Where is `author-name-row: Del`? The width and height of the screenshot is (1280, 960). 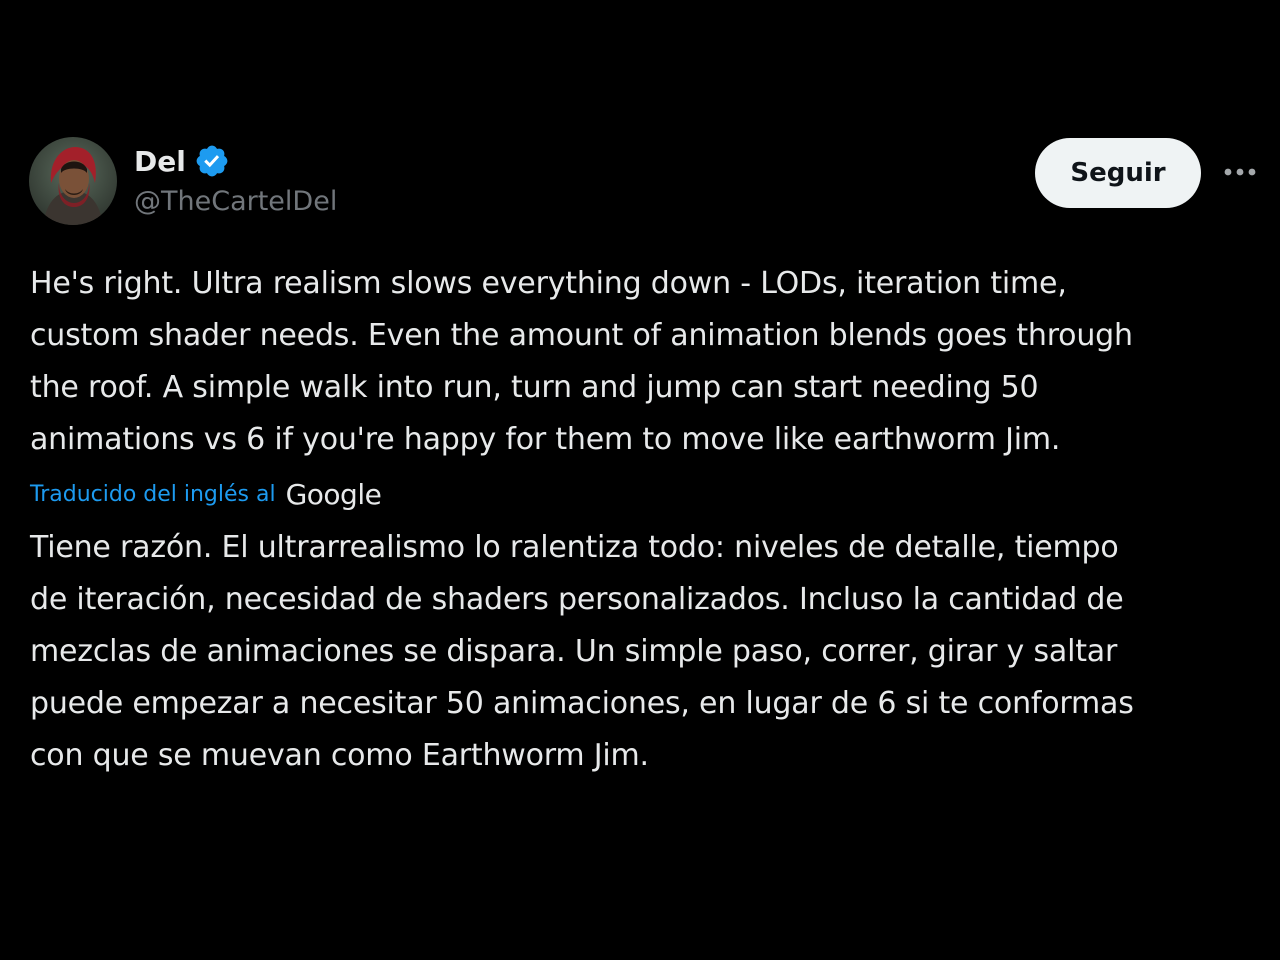 author-name-row: Del is located at coordinates (182, 161).